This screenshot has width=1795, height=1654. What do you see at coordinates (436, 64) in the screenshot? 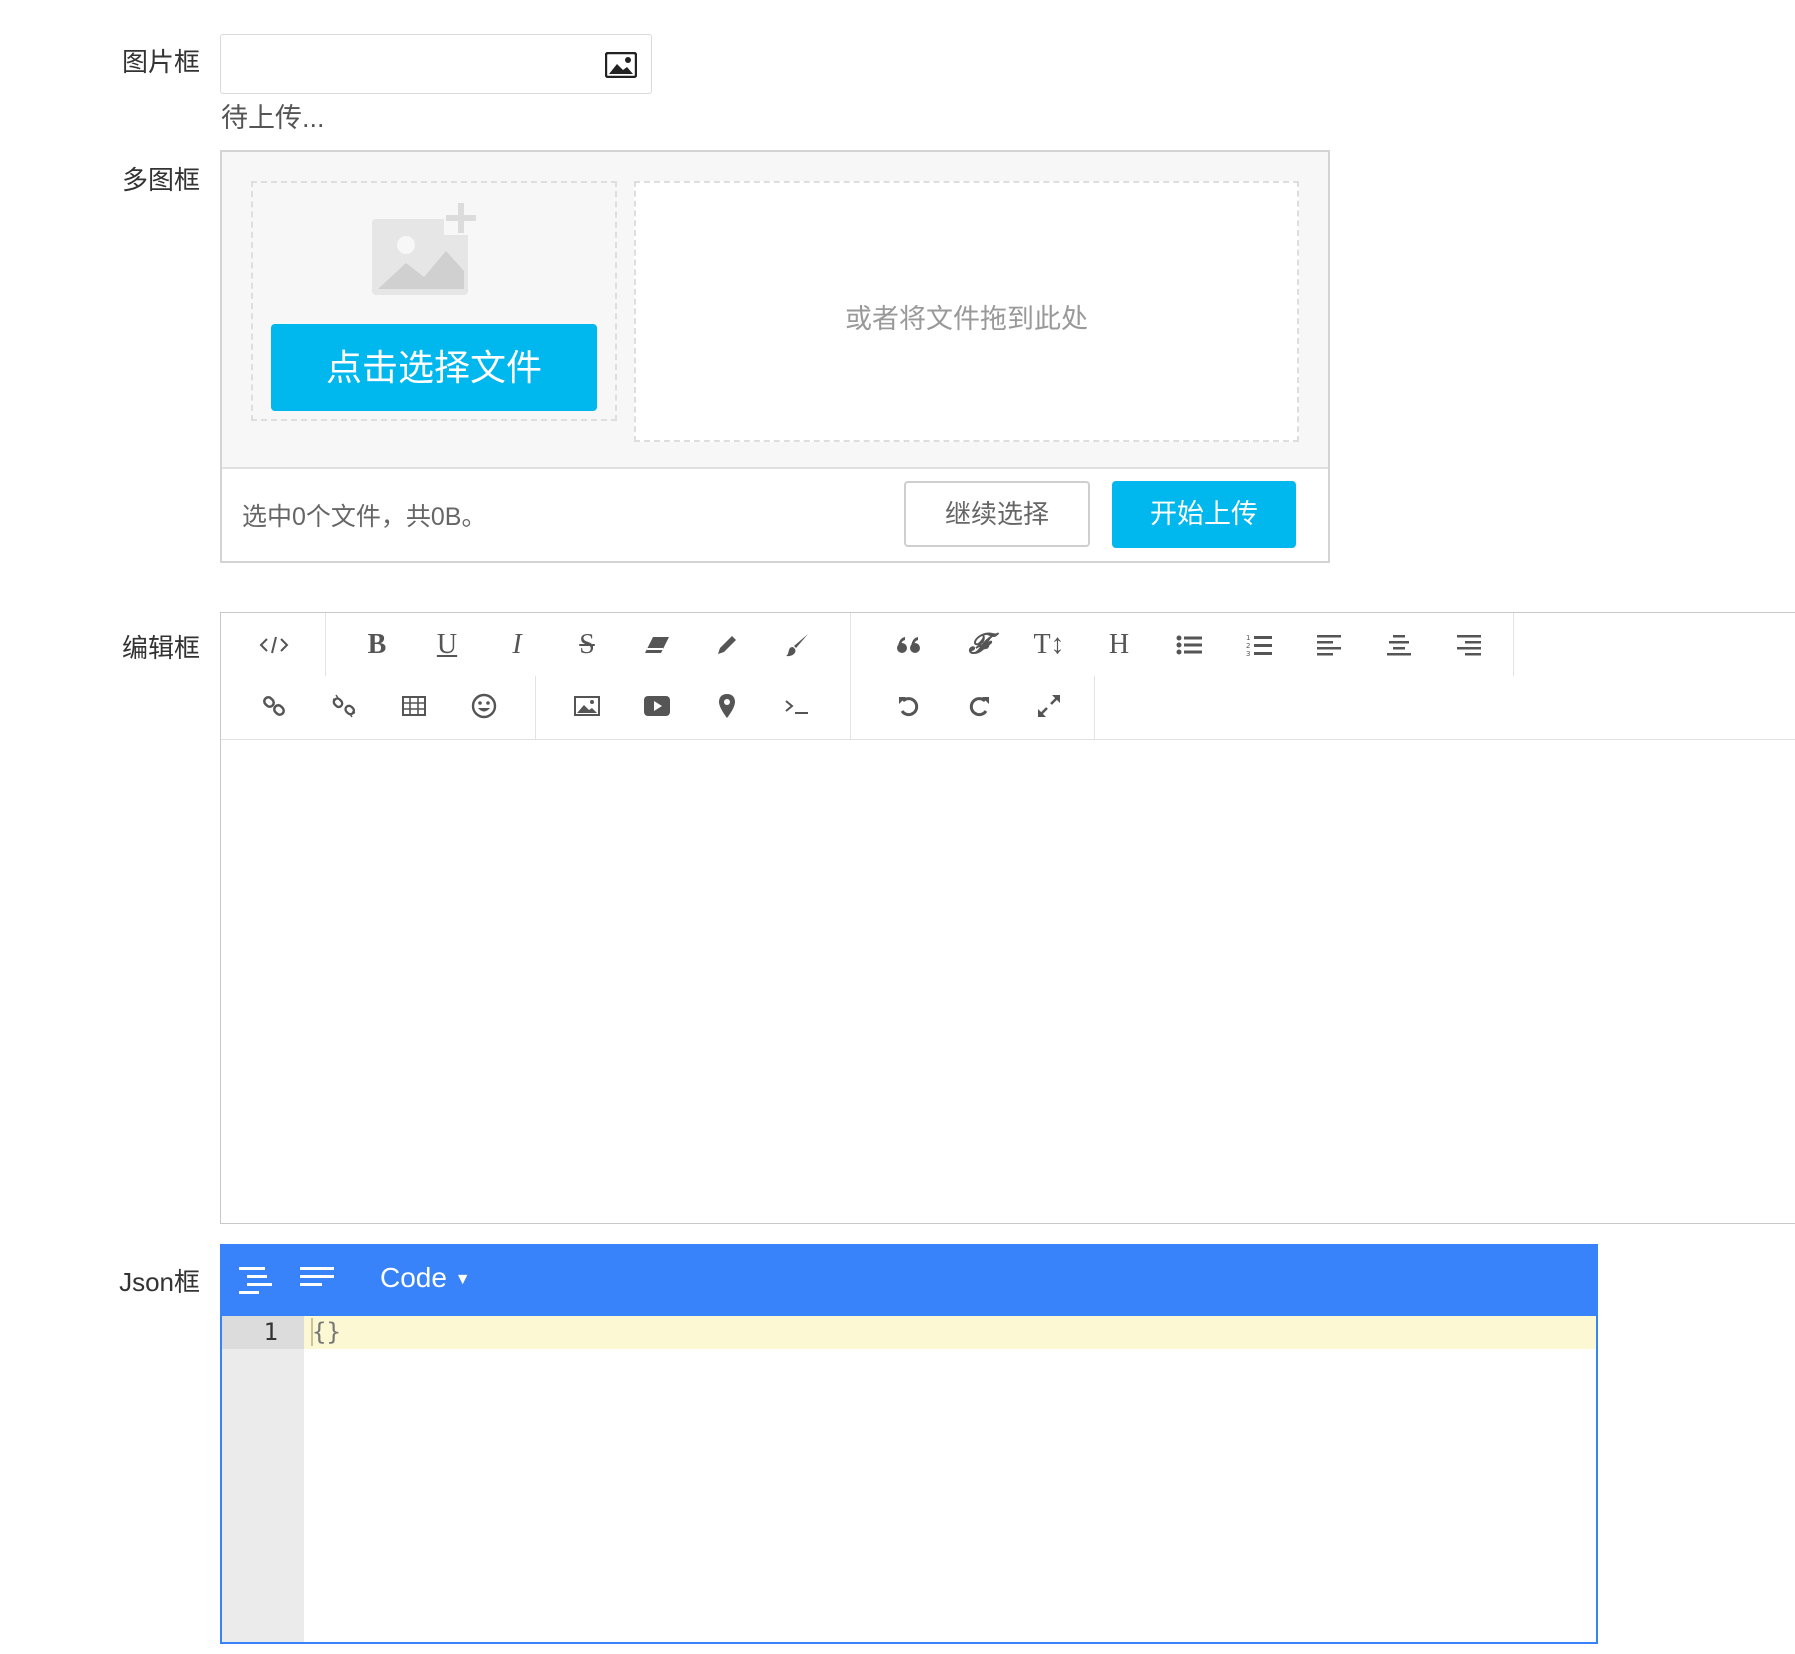
I see `image-input` at bounding box center [436, 64].